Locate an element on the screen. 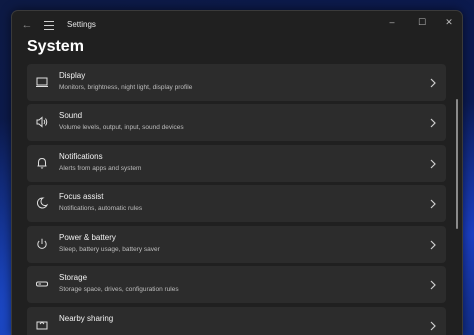 The height and width of the screenshot is (335, 474). window-title: Settings is located at coordinates (81, 24).